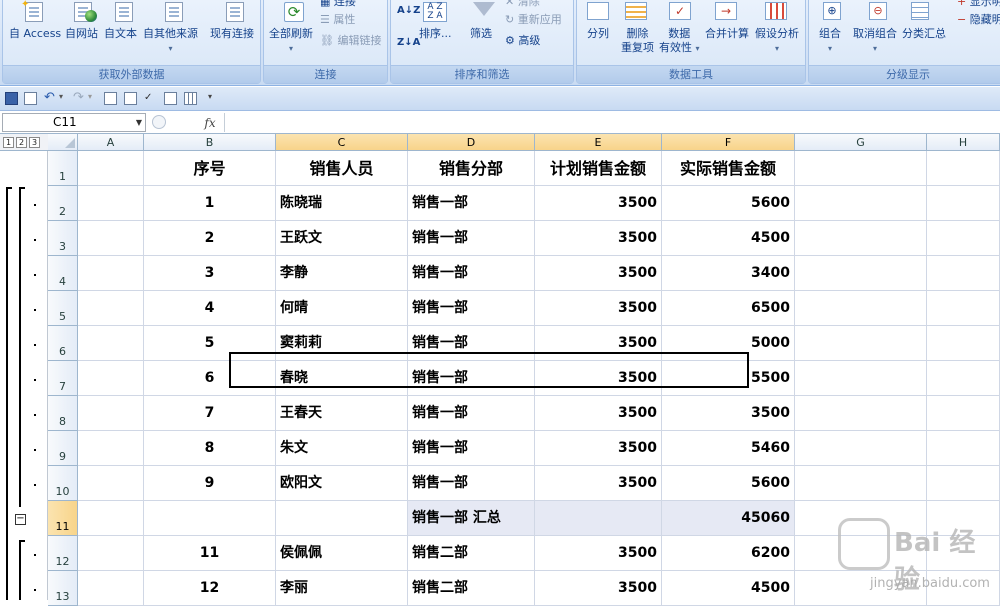 Image resolution: width=1000 pixels, height=606 pixels. Describe the element at coordinates (210, 273) in the screenshot. I see `cell-index: 3` at that location.